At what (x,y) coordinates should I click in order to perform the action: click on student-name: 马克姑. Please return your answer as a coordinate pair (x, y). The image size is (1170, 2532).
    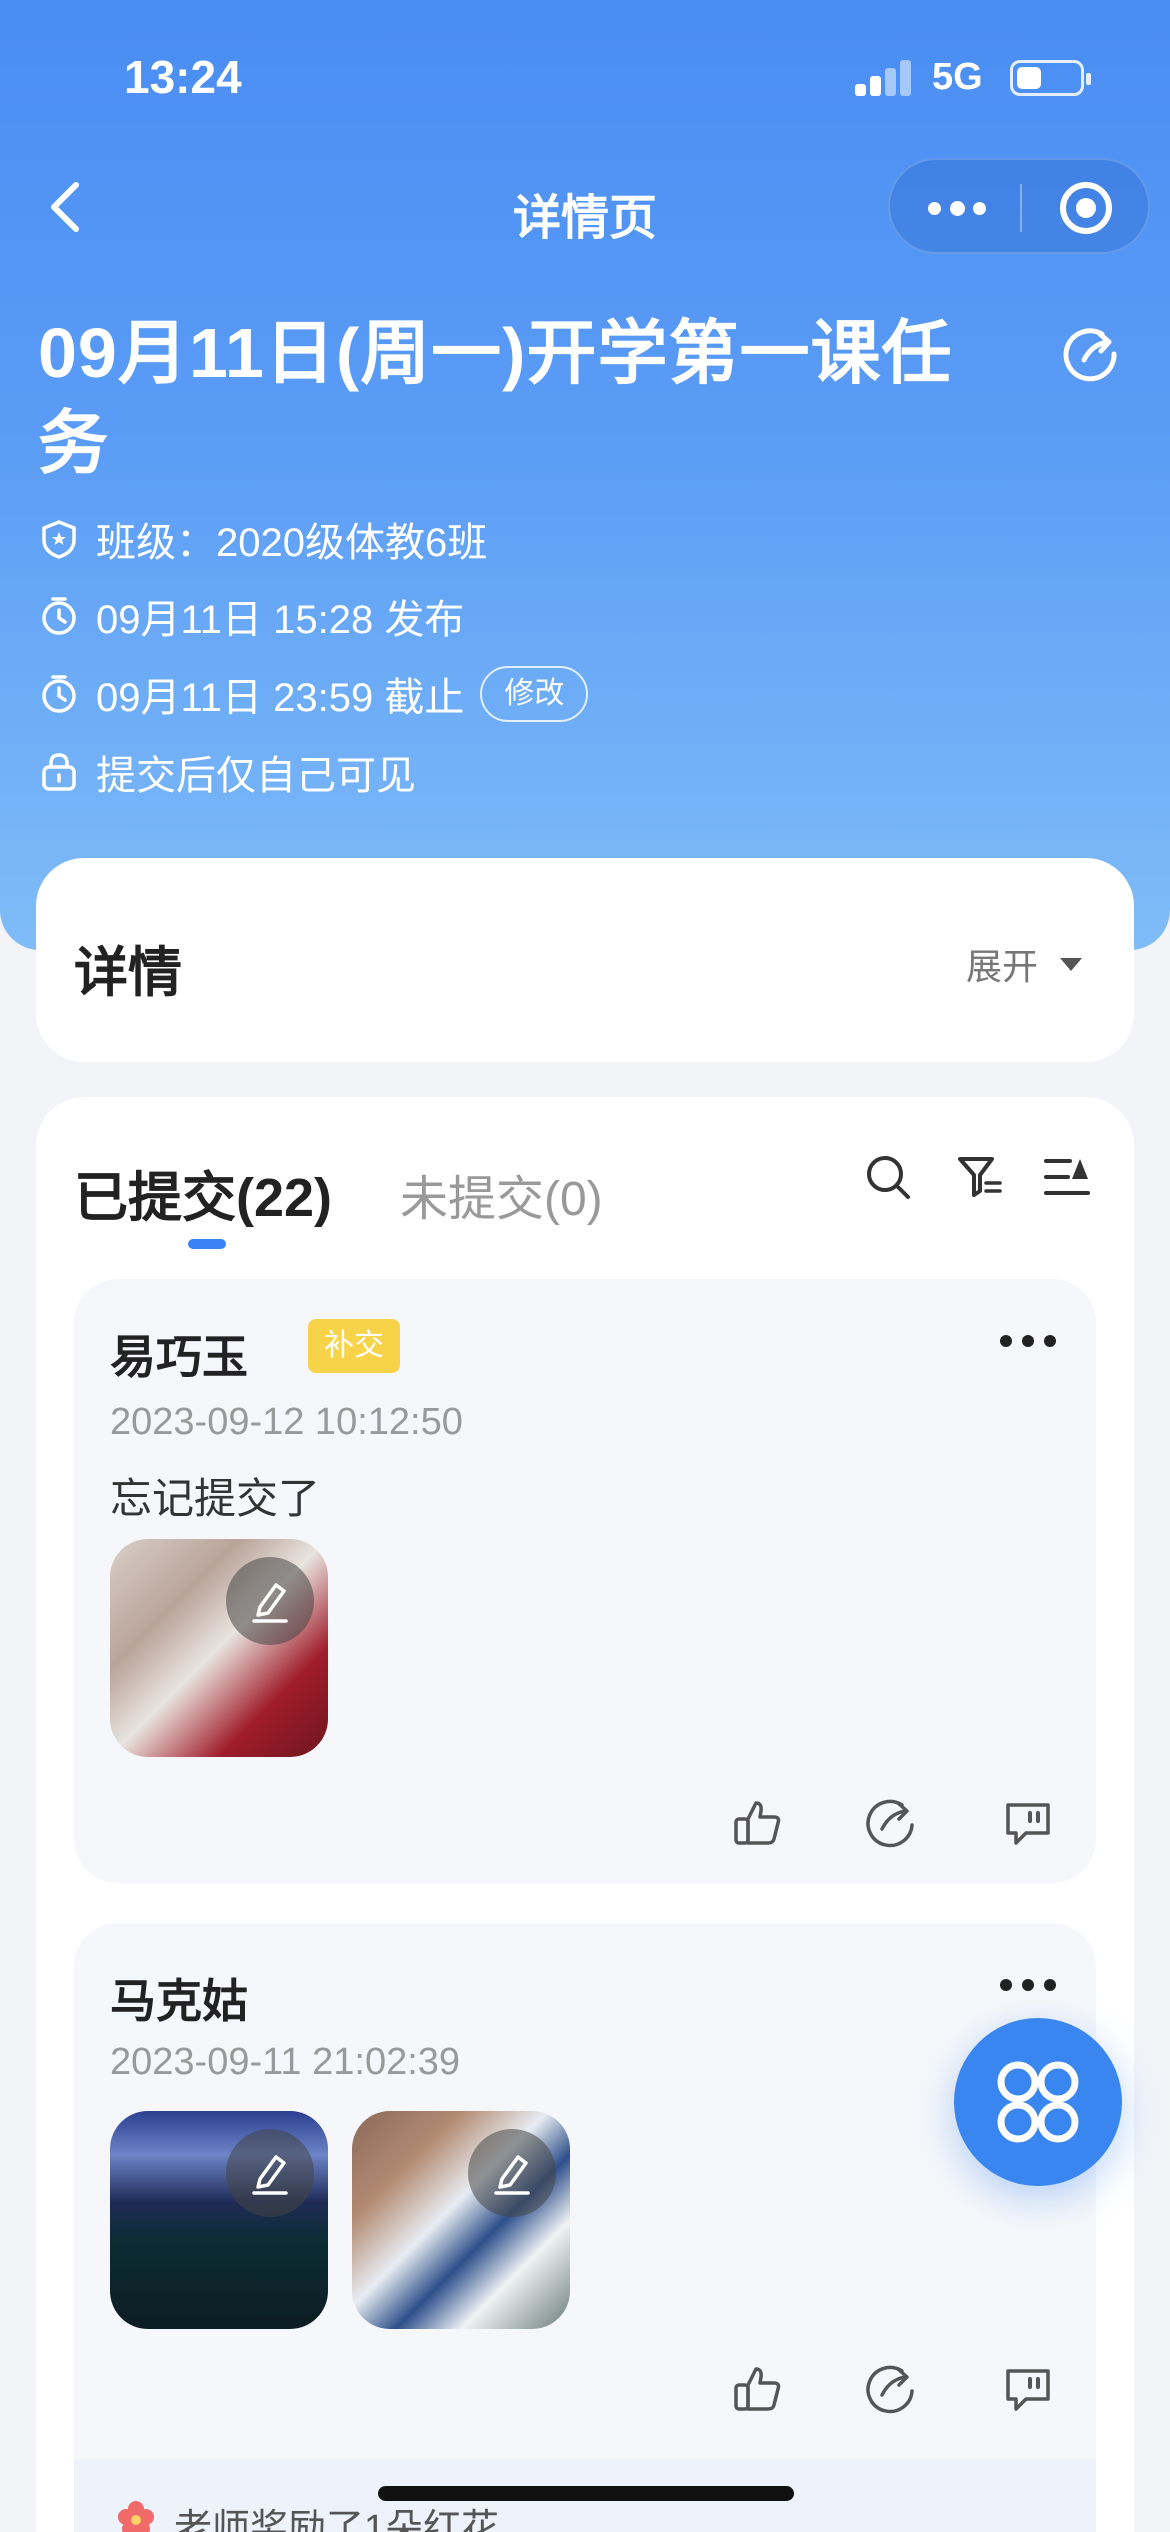
    Looking at the image, I should click on (179, 2001).